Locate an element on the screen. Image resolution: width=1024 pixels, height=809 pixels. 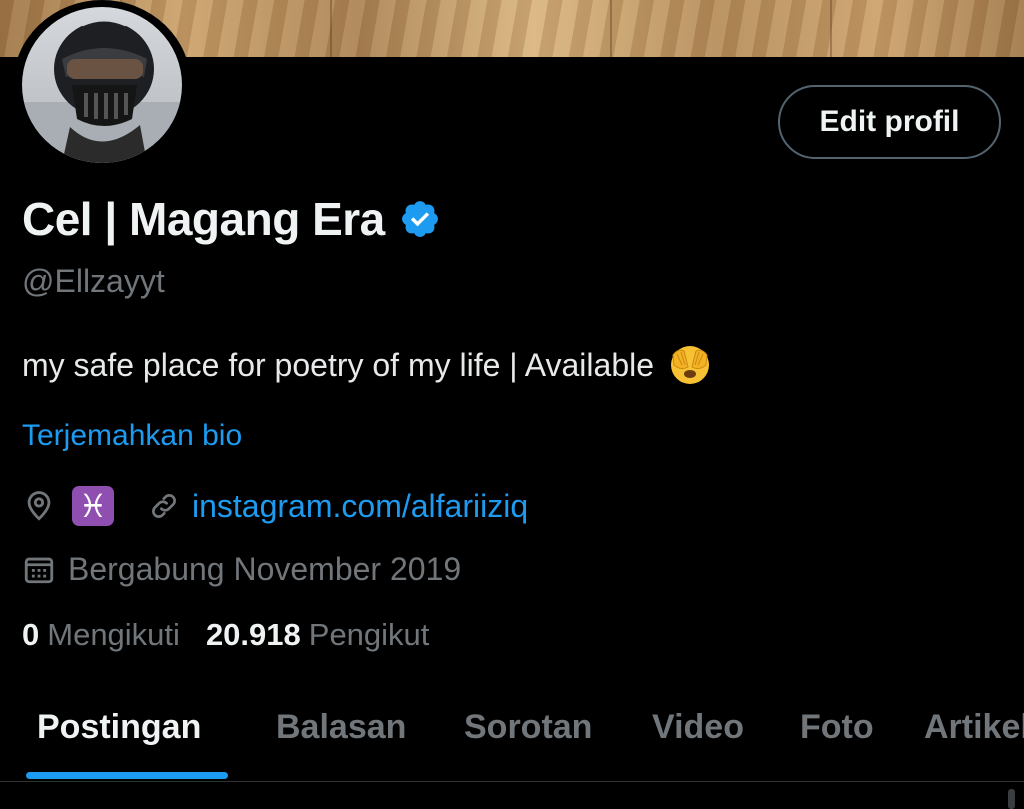
follow-stats: 0 Mengikuti 20.918 Pengikut is located at coordinates (225, 635).